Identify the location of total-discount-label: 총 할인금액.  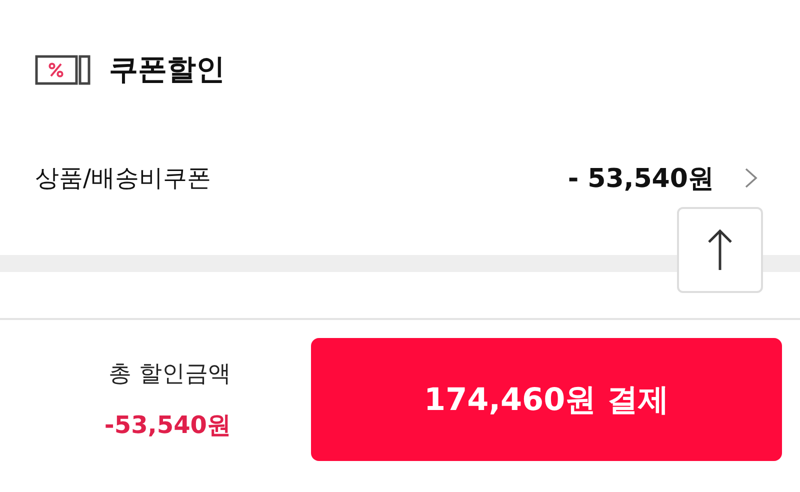
(169, 374).